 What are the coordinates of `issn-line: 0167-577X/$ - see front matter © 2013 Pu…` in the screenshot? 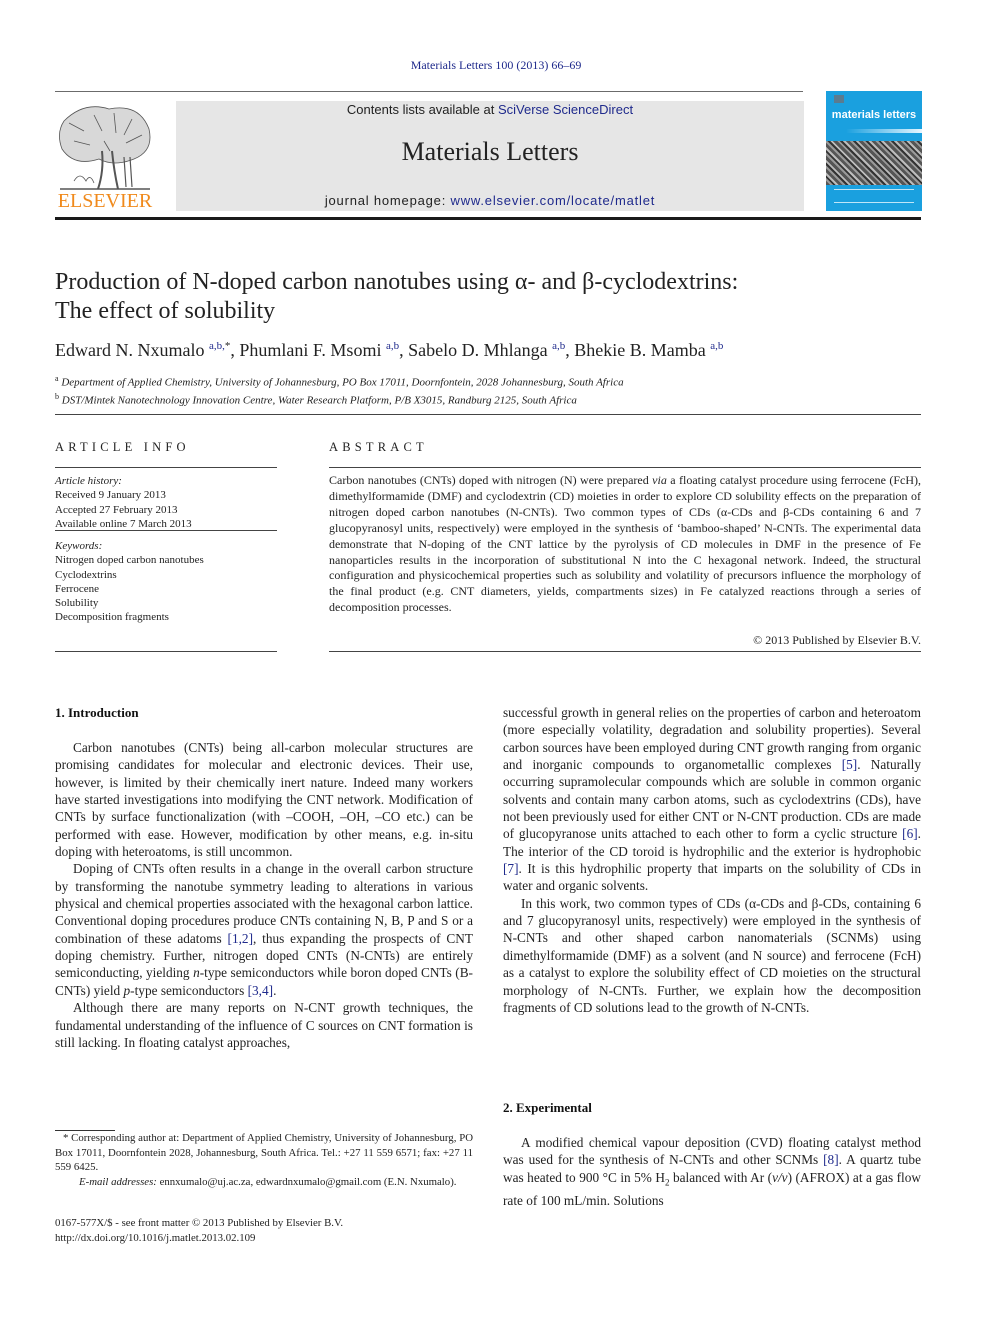 It's located at (199, 1223).